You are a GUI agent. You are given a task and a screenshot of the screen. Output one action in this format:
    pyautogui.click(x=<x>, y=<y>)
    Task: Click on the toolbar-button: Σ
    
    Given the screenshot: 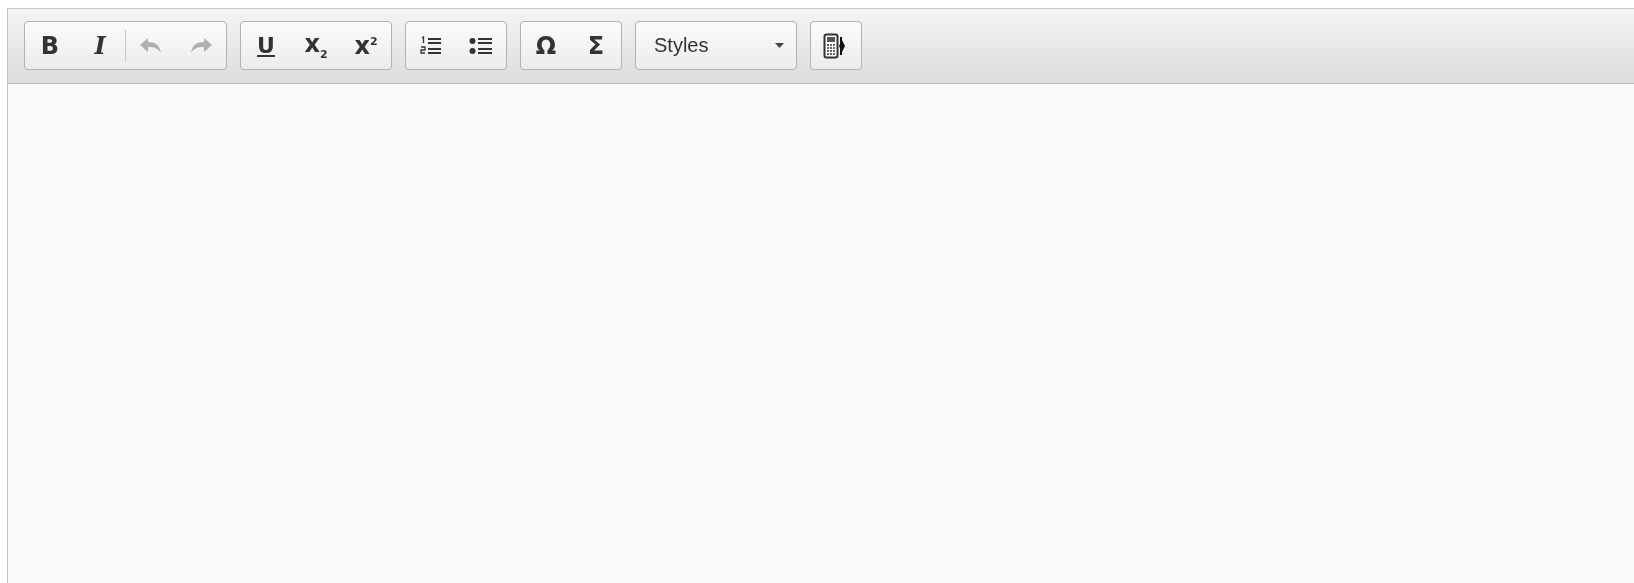 What is the action you would take?
    pyautogui.click(x=596, y=45)
    